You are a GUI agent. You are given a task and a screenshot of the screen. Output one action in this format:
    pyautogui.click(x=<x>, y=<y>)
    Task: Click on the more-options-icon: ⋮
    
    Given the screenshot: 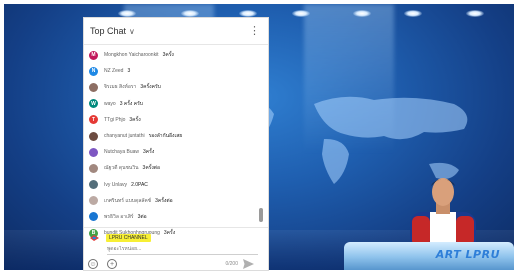 What is the action you would take?
    pyautogui.click(x=254, y=31)
    